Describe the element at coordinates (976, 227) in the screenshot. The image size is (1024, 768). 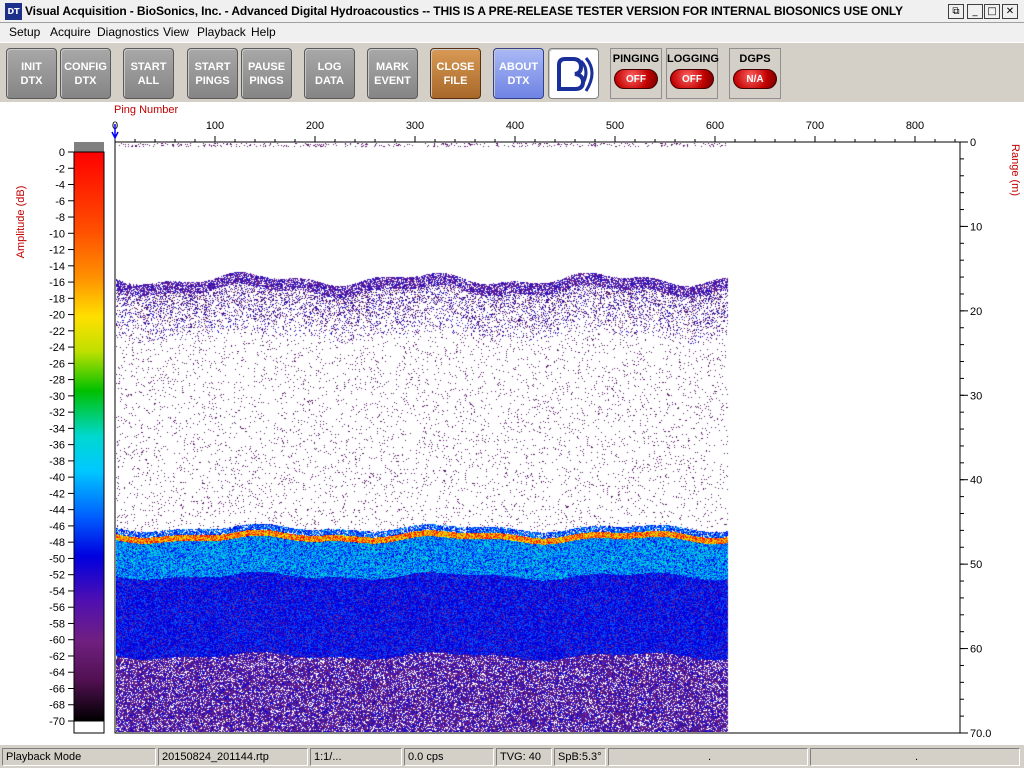
I see `y-tick-label: 10` at that location.